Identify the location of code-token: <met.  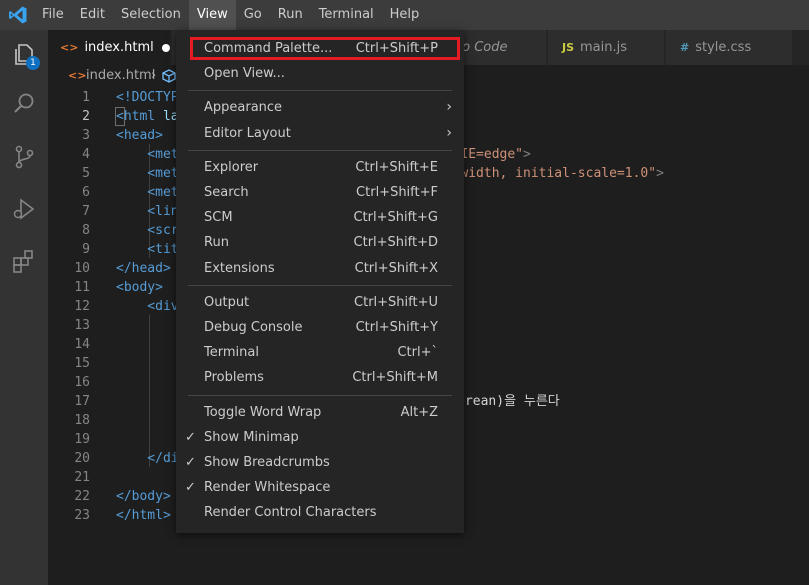
(147, 173).